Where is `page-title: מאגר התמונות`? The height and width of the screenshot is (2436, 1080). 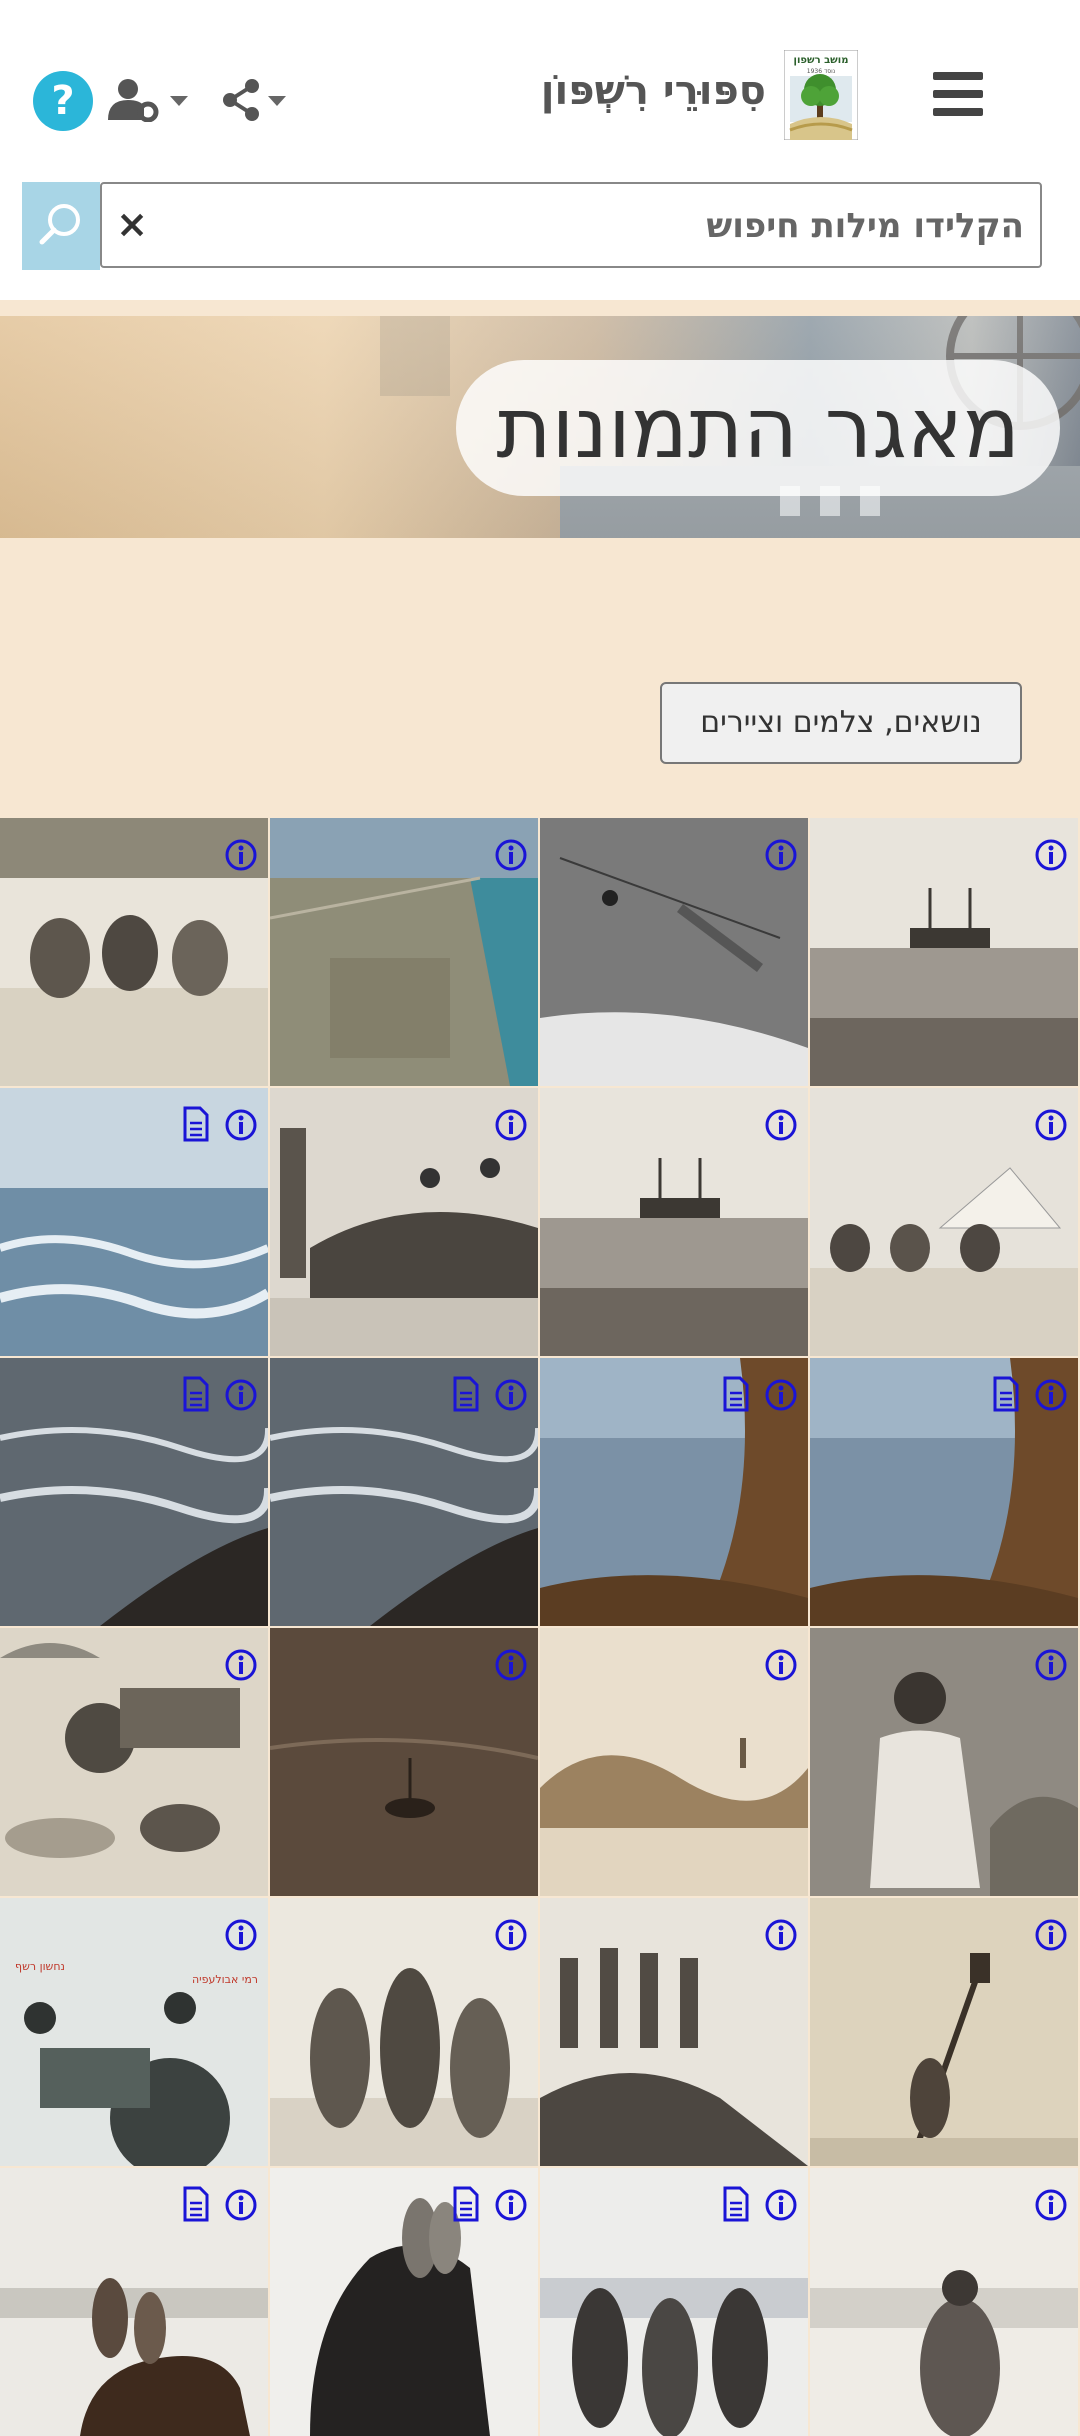 page-title: מאגר התמונות is located at coordinates (758, 428).